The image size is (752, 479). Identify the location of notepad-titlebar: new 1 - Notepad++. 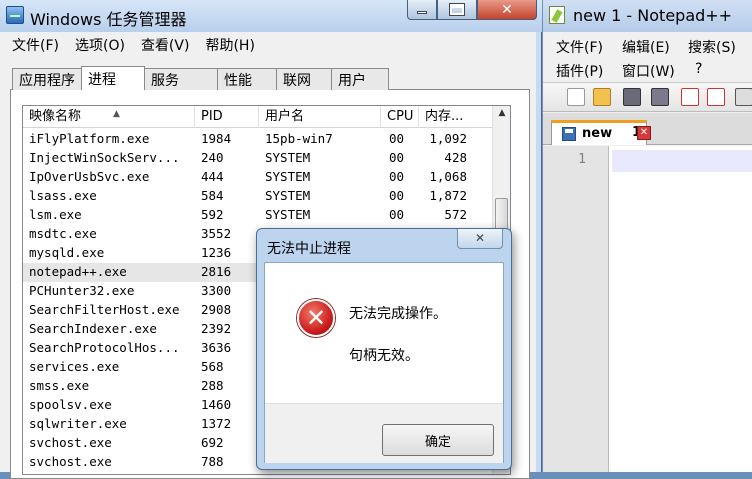
(647, 16).